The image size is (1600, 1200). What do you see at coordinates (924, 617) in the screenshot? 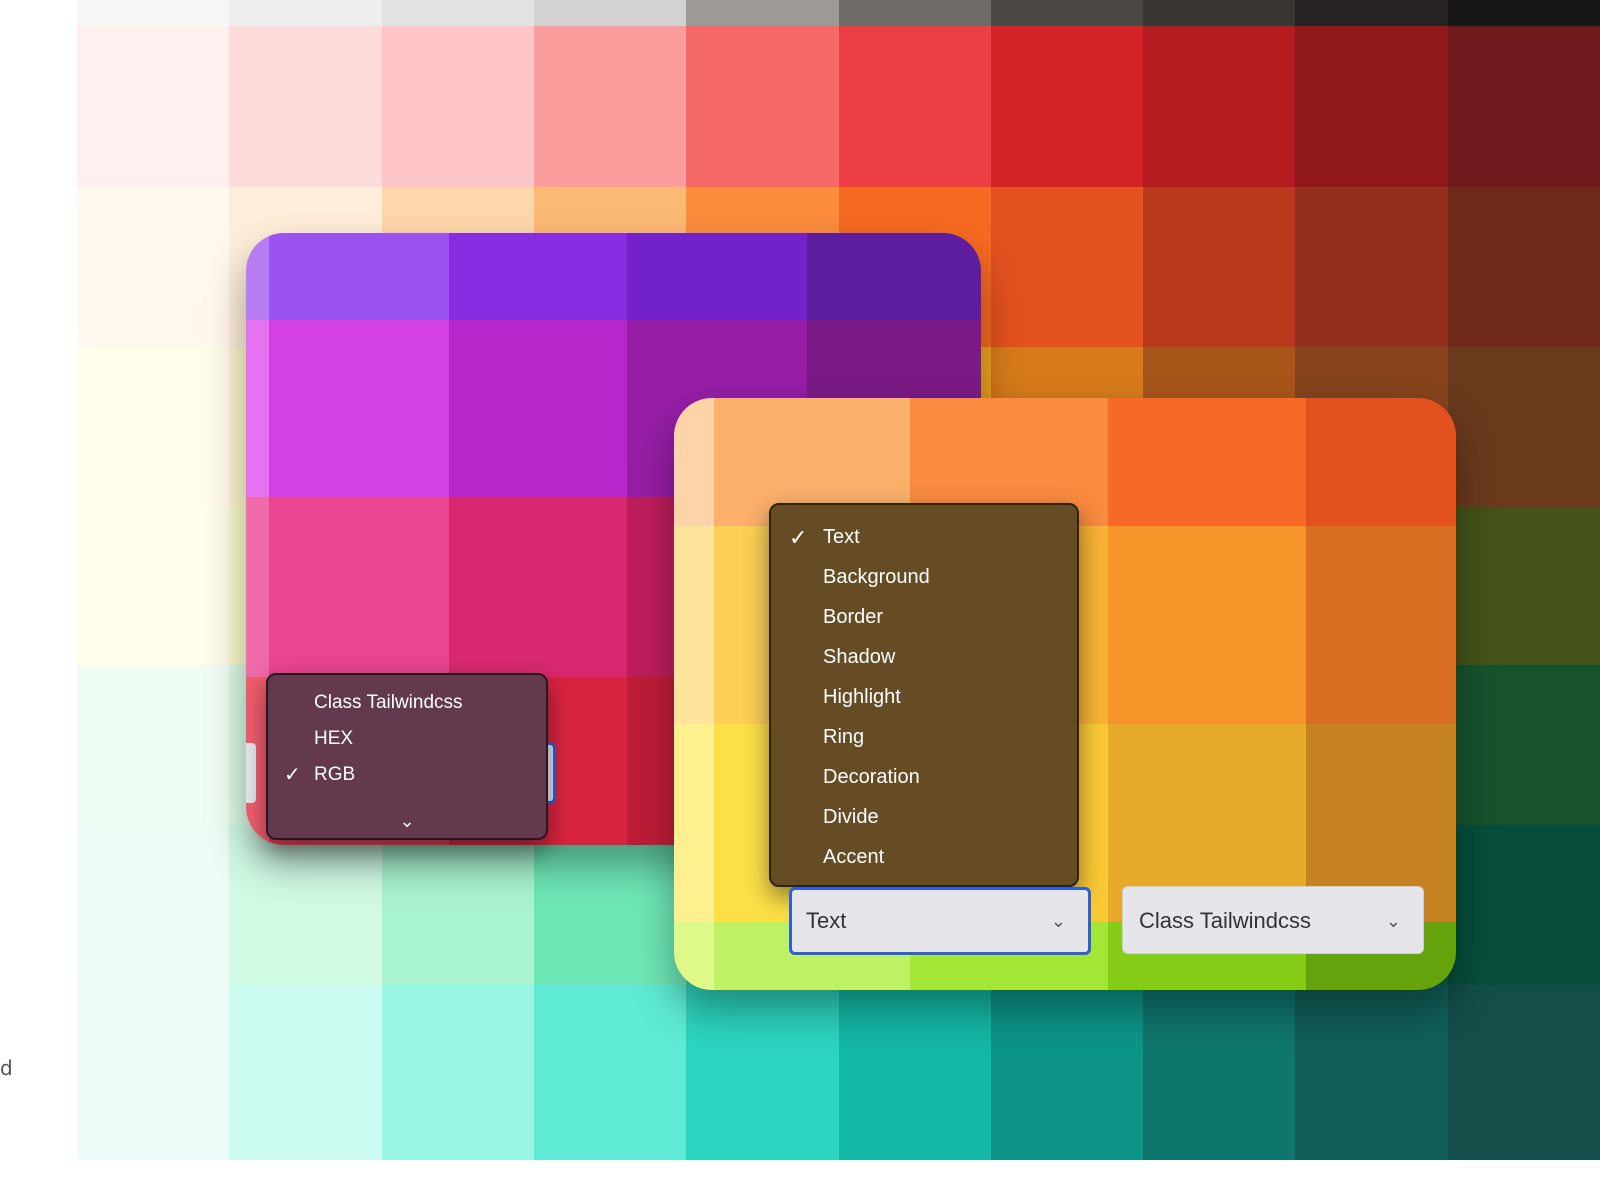
I see `type-option-border: Border` at bounding box center [924, 617].